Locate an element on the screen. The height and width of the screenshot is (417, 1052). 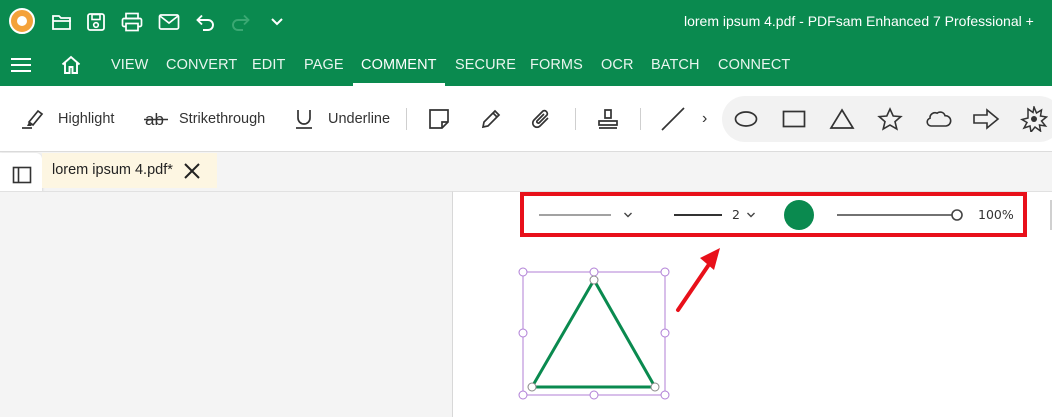
email-icon is located at coordinates (169, 22).